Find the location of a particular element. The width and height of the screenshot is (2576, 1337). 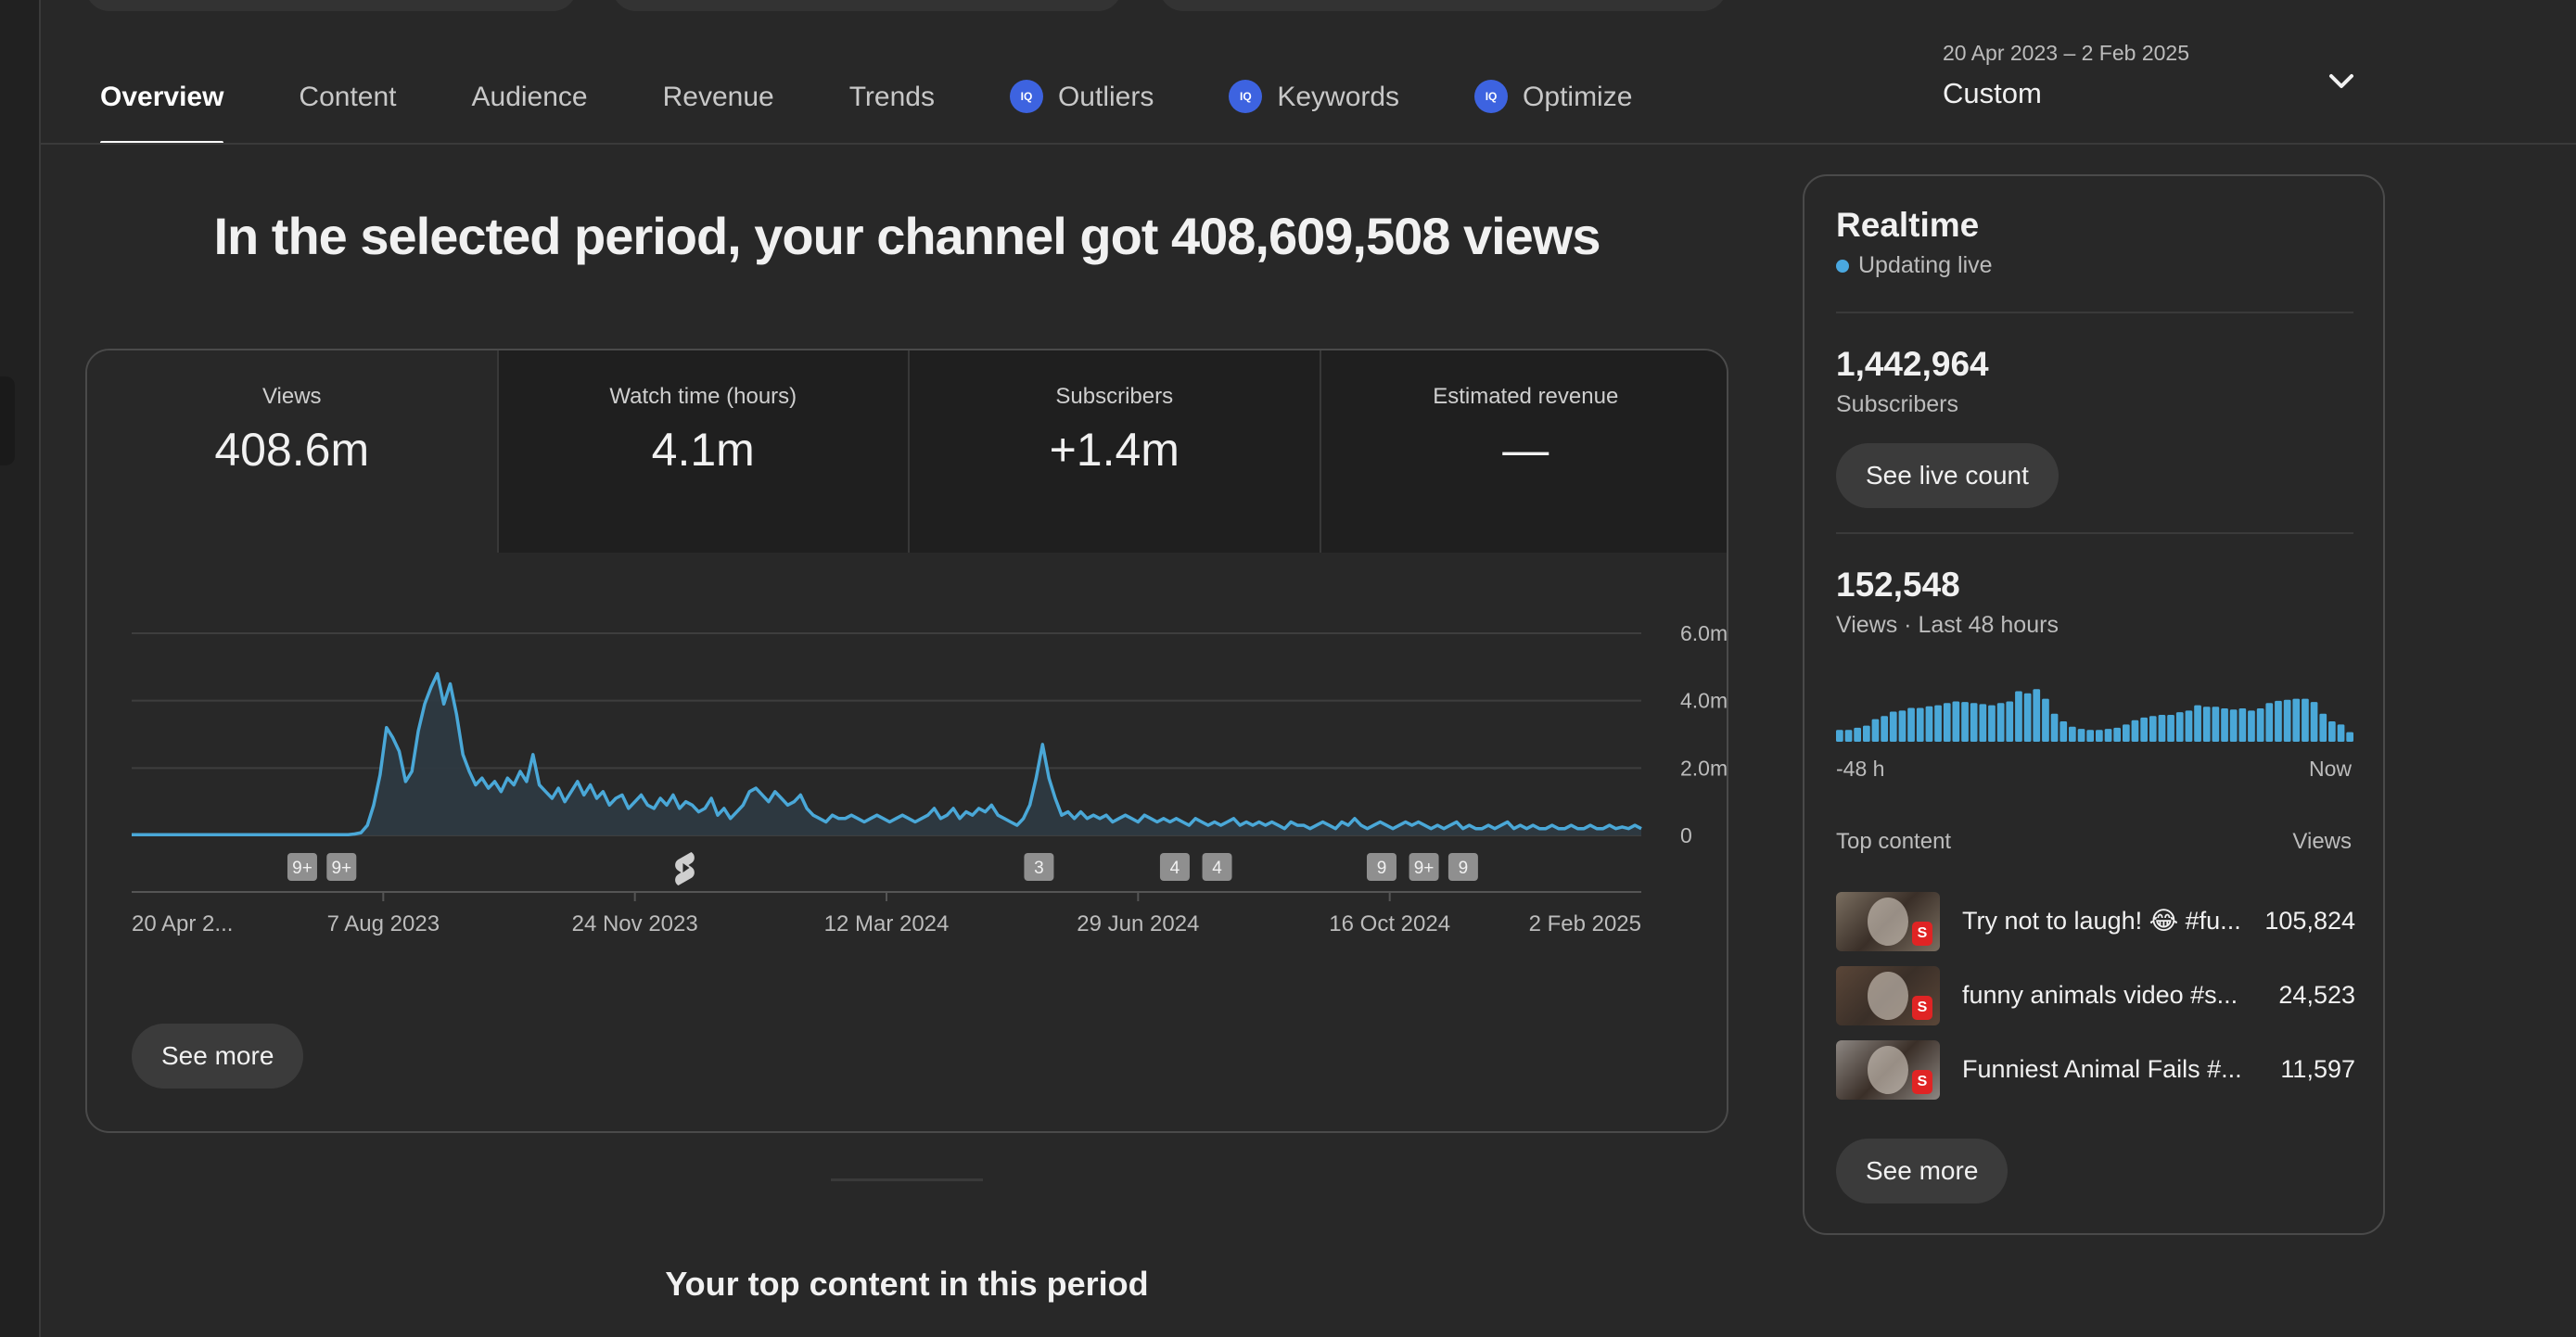

tabs-divider is located at coordinates (1309, 144).